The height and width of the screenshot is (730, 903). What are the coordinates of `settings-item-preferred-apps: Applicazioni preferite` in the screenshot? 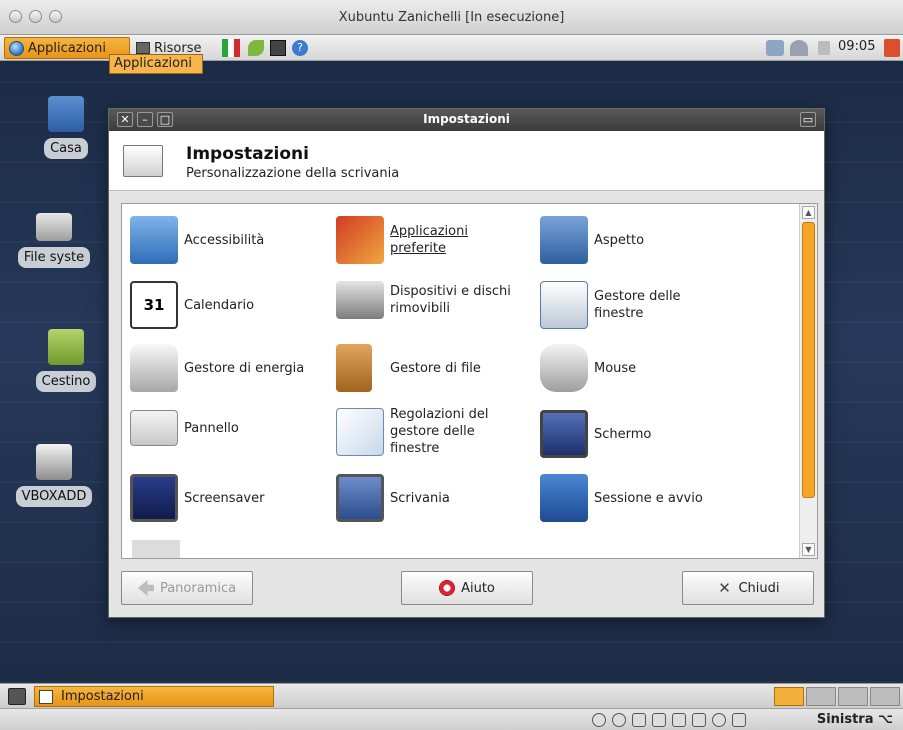 It's located at (436, 240).